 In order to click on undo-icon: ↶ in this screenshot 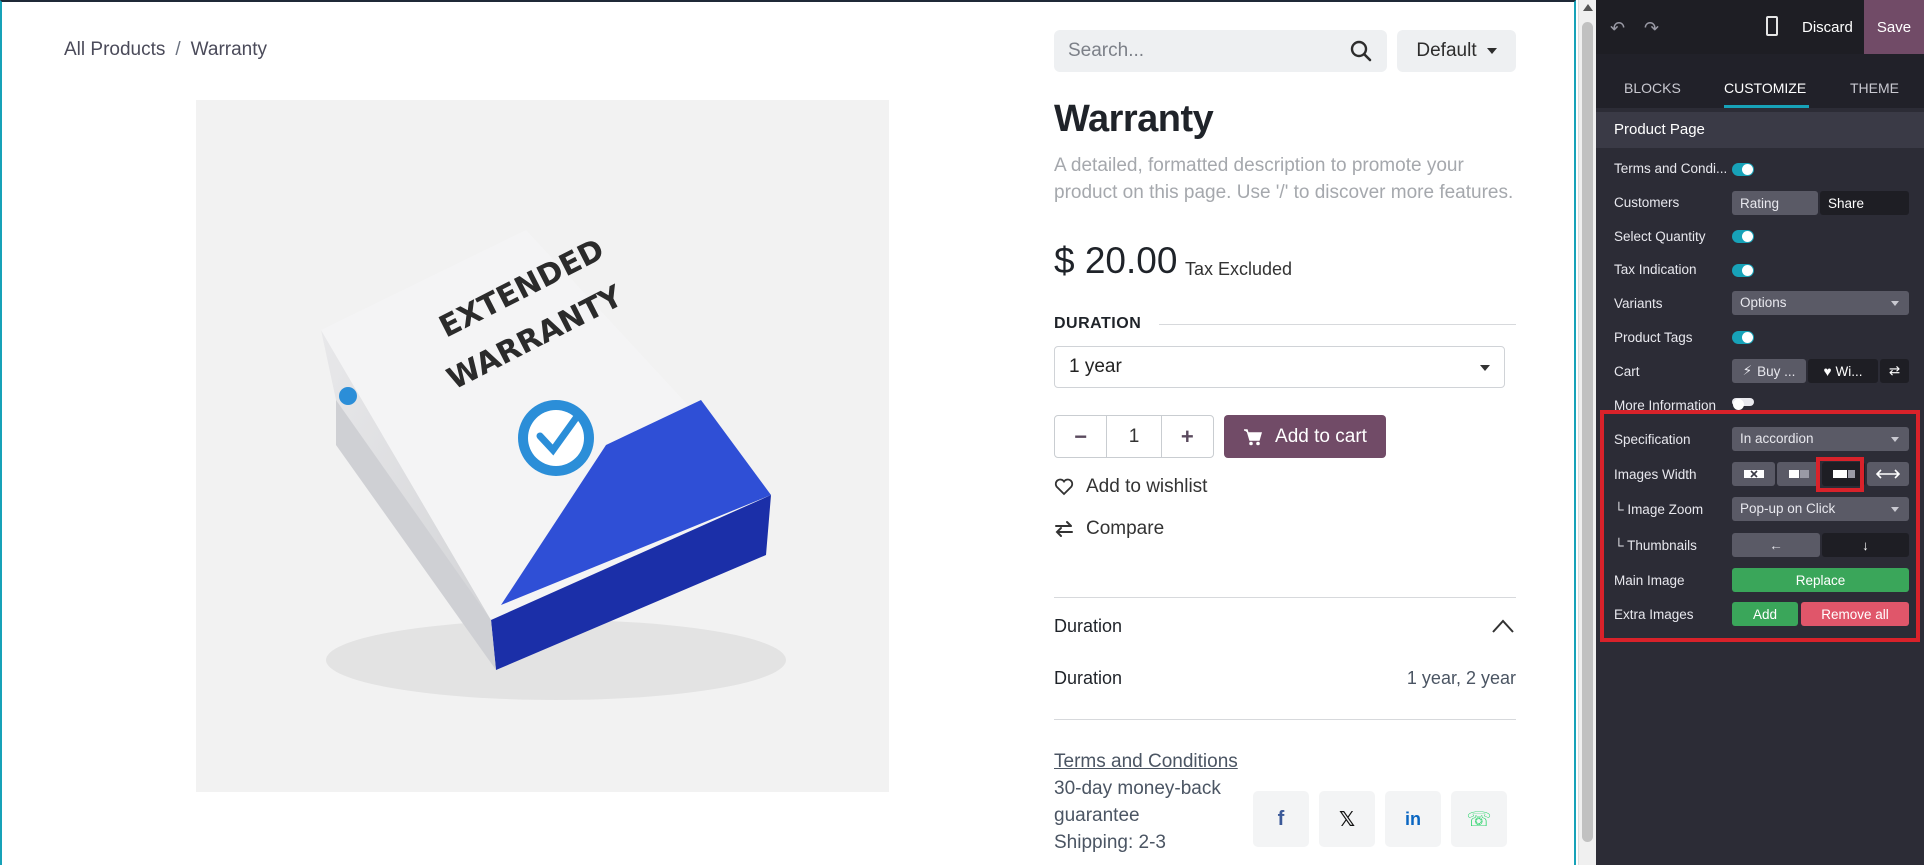, I will do `click(1617, 28)`.